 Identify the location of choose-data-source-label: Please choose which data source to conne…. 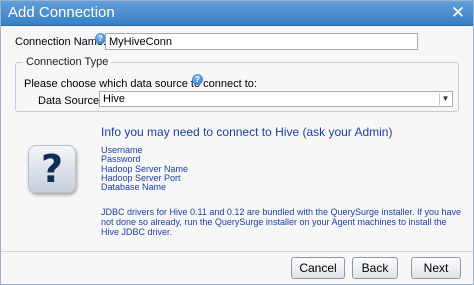
(140, 84).